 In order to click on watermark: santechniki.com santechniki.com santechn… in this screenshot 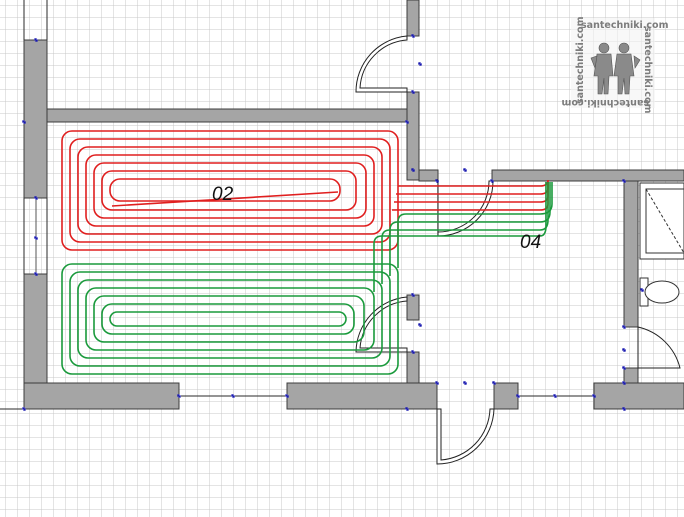, I will do `click(614, 64)`.